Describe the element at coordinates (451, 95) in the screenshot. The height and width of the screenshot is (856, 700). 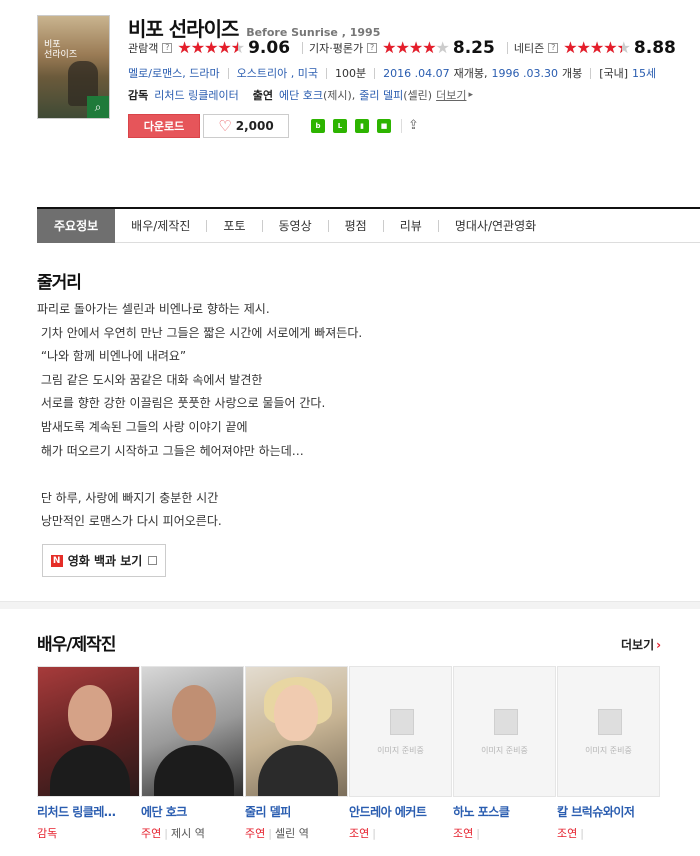
I see `credits-more-link: 더보기` at that location.